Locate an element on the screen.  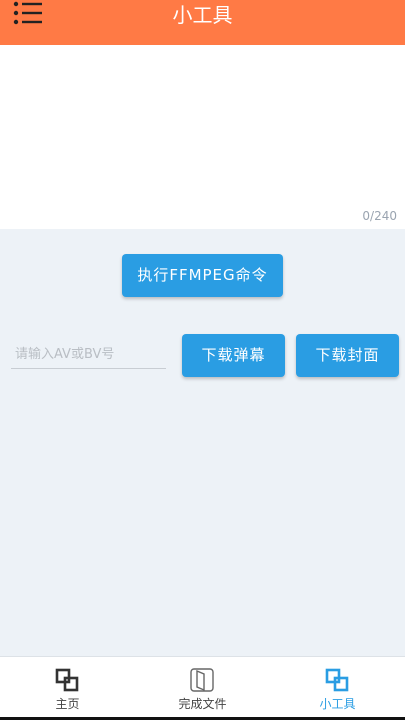
nav-label-home: 主页 is located at coordinates (67, 704).